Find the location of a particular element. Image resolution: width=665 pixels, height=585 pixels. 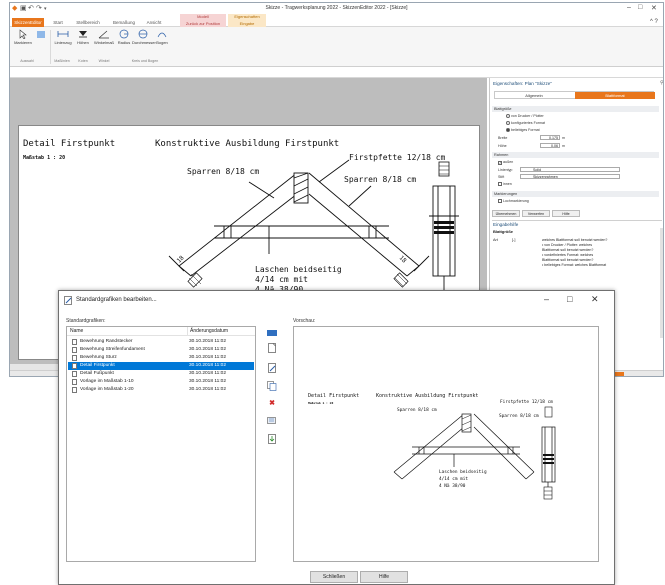

tab-start: Start is located at coordinates (58, 22).